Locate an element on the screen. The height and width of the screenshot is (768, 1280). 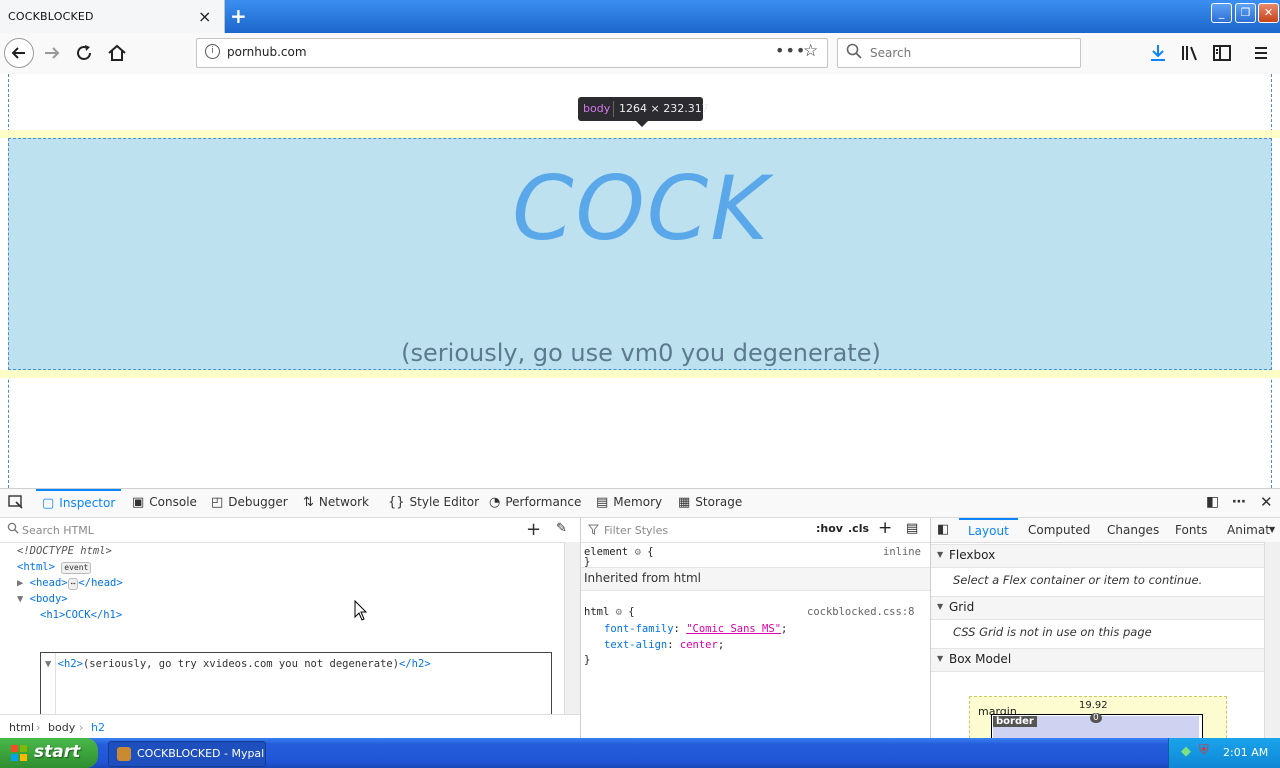
font-family-declaration: font-family: "Comic Sans MS"; is located at coordinates (695, 629).